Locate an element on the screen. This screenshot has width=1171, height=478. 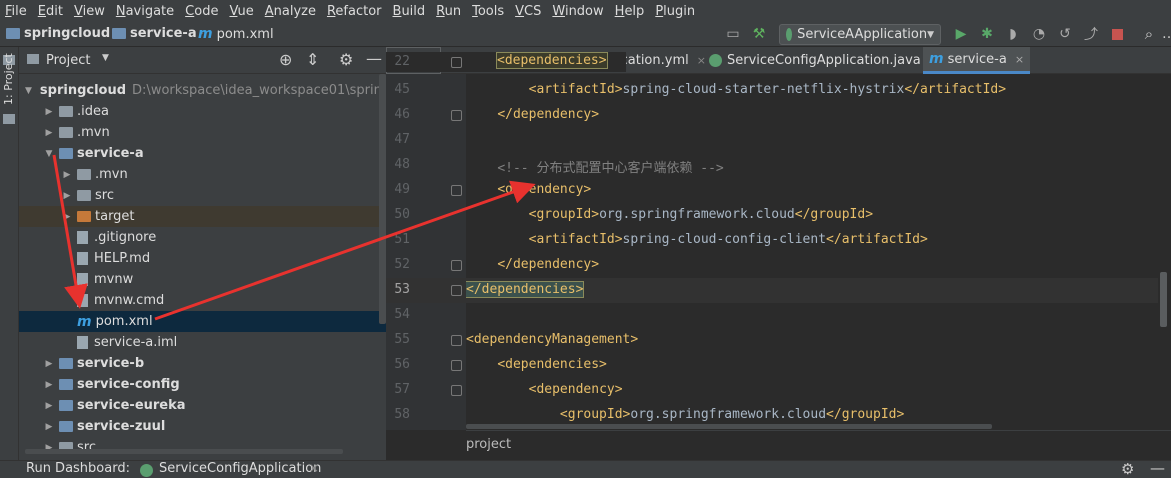
menu-item-window: Window is located at coordinates (578, 11).